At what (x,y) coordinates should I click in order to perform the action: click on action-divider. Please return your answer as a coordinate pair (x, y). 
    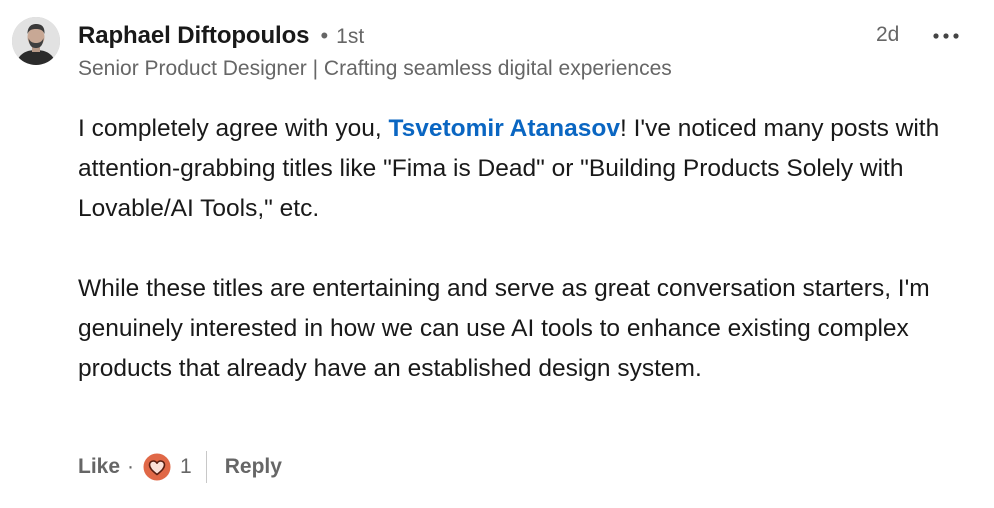
    Looking at the image, I should click on (206, 467).